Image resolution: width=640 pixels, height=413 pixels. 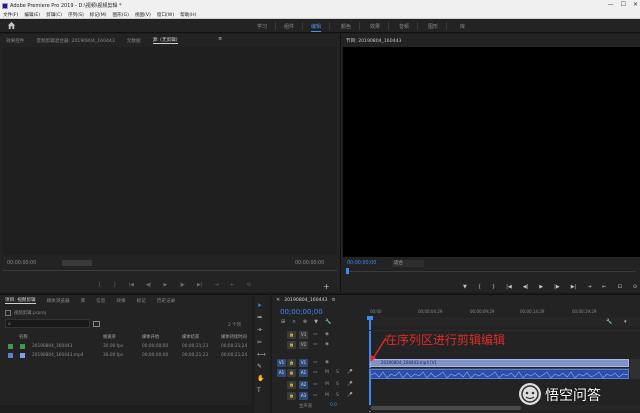 I want to click on tab-libraries: 库, so click(x=83, y=301).